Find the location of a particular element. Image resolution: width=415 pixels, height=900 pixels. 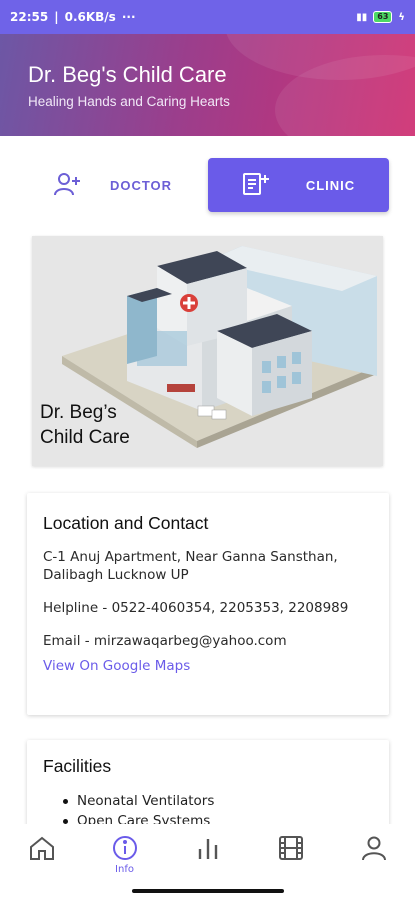

status-bar: 22:55 | 0.6KB/s ··· ▮▮ 63 ϟ is located at coordinates (207, 17).